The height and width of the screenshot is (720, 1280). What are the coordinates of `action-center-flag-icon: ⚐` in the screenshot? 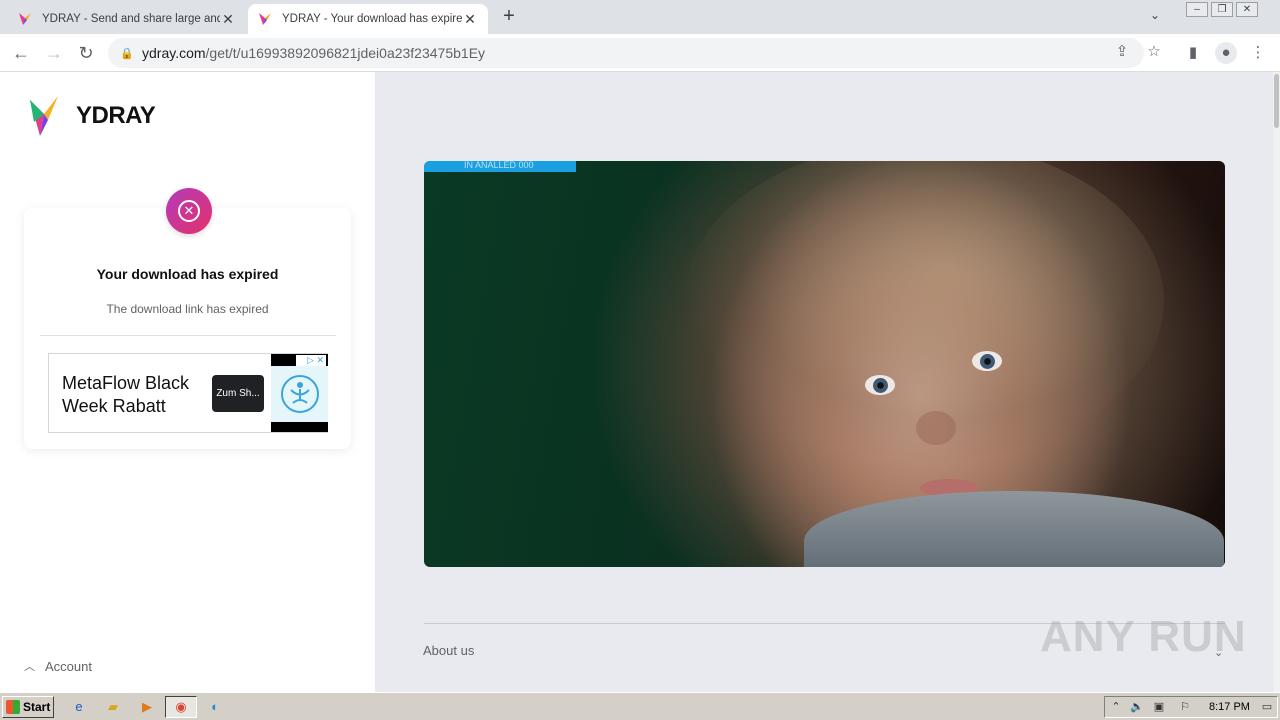 It's located at (1185, 707).